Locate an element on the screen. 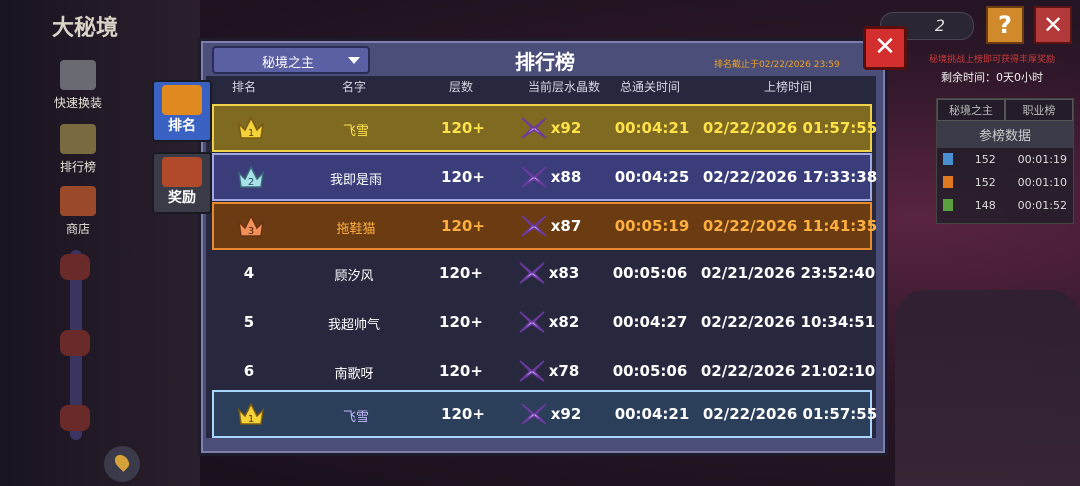  rank-number: 6 is located at coordinates (249, 371).